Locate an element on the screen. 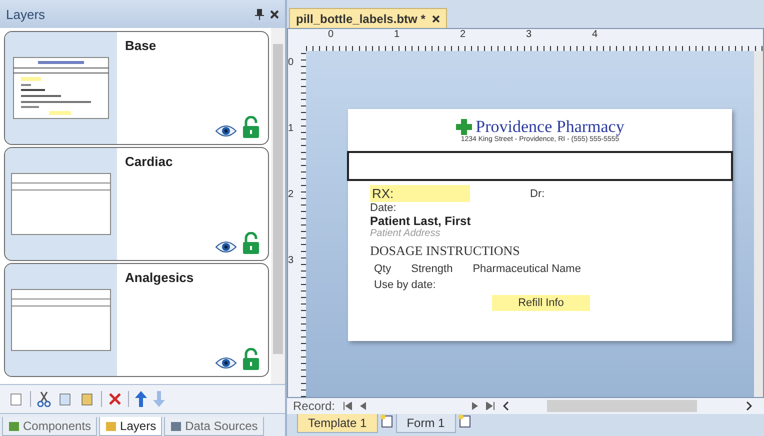 The image size is (764, 436). last-record-icon is located at coordinates (491, 406).